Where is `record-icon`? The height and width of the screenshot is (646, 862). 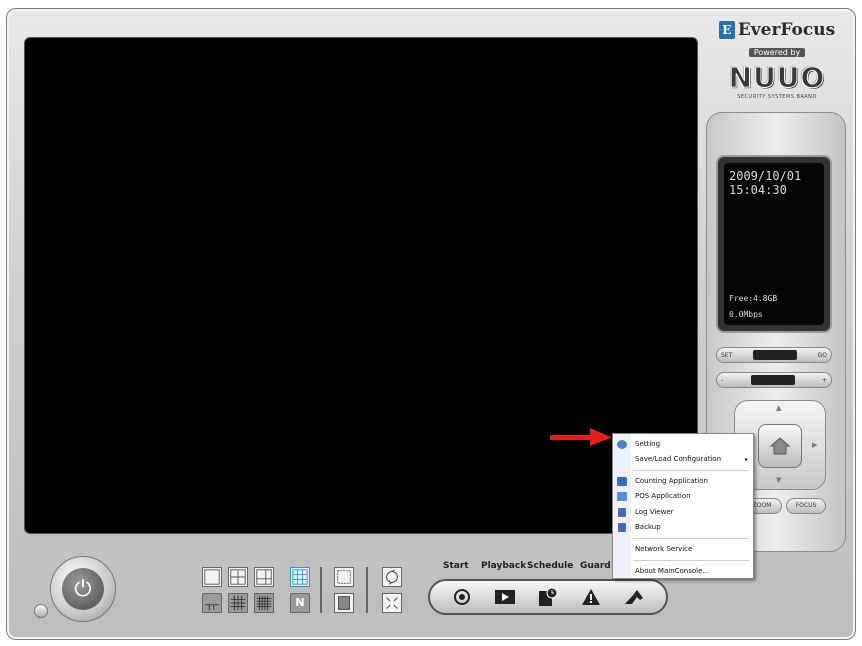
record-icon is located at coordinates (461, 597).